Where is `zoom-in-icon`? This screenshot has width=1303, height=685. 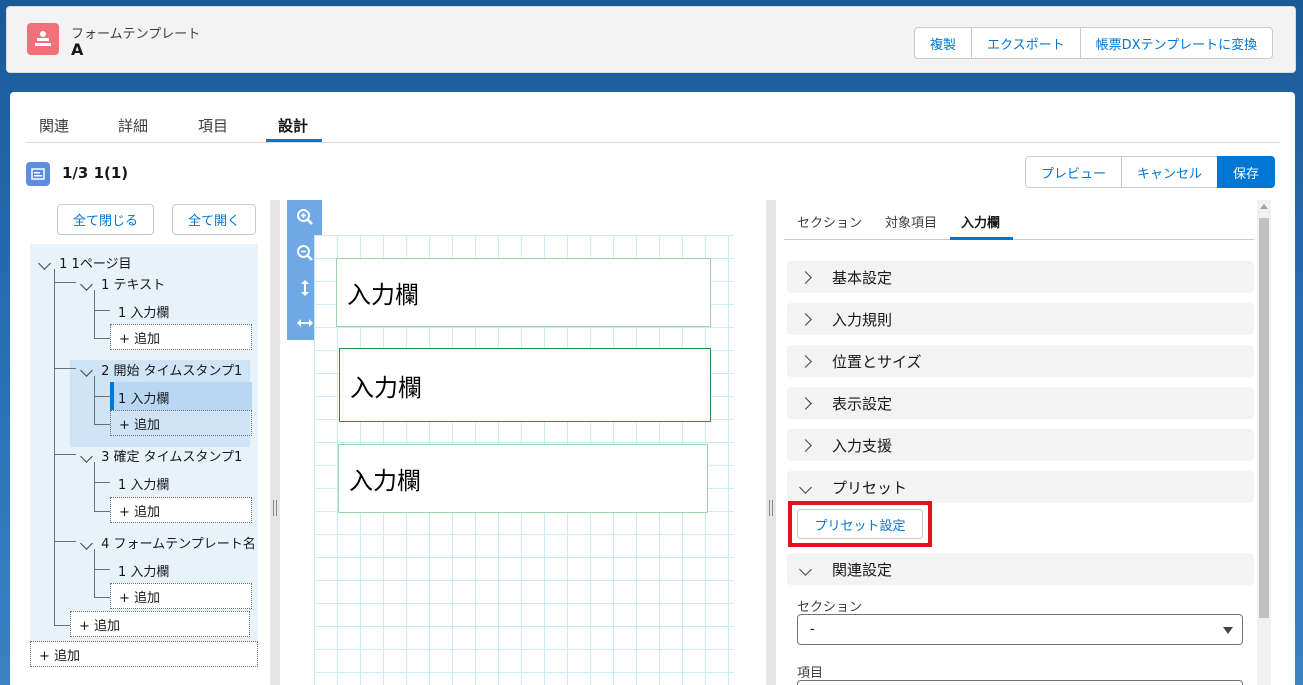
zoom-in-icon is located at coordinates (305, 217).